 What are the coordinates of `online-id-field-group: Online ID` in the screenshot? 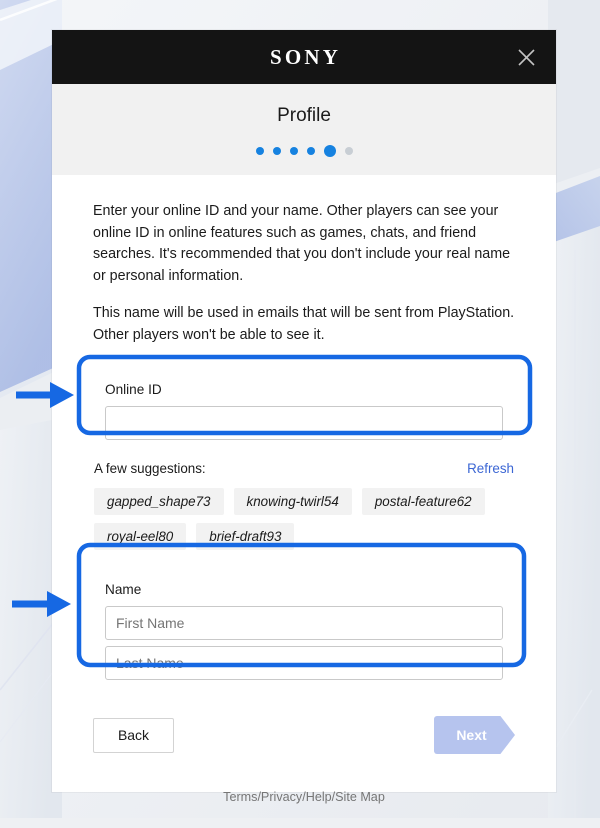 It's located at (304, 412).